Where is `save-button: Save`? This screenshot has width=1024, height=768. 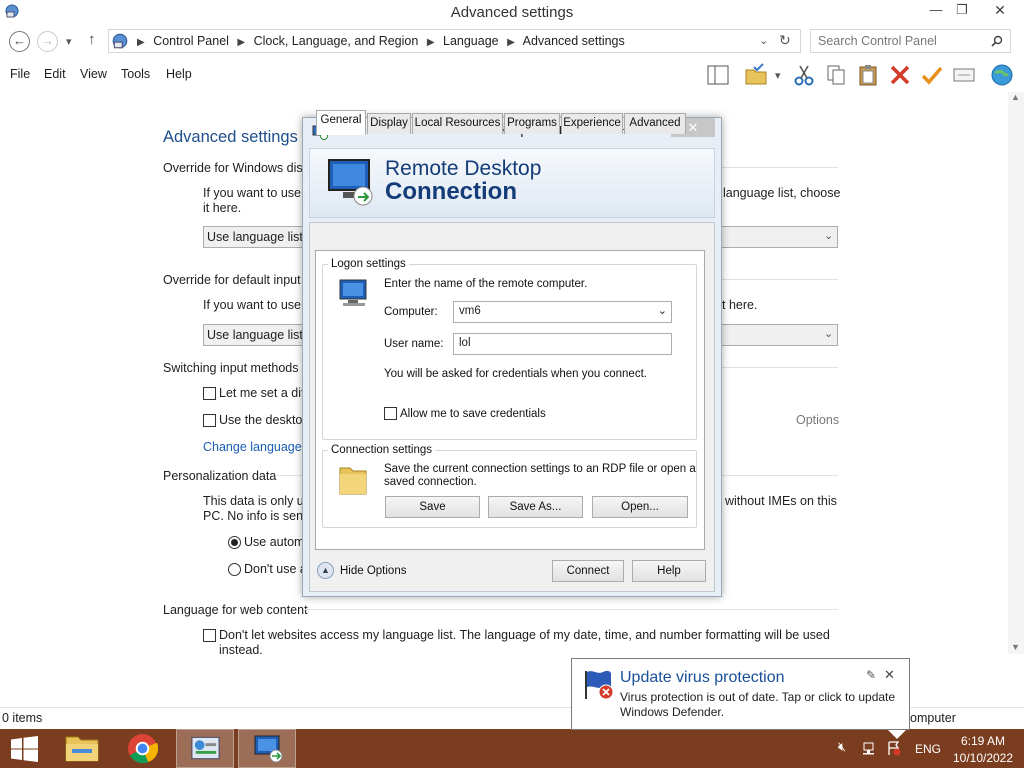 save-button: Save is located at coordinates (432, 507).